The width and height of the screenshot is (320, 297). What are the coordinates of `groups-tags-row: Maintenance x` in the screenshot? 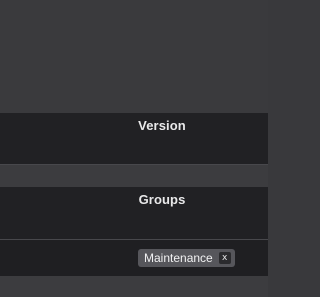 It's located at (134, 258).